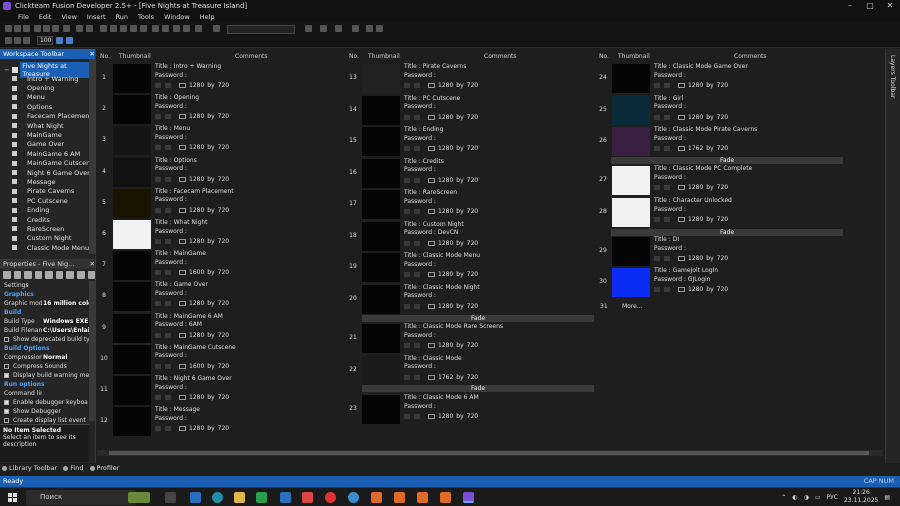  What do you see at coordinates (55, 357) in the screenshot?
I see `property-value: Normal` at bounding box center [55, 357].